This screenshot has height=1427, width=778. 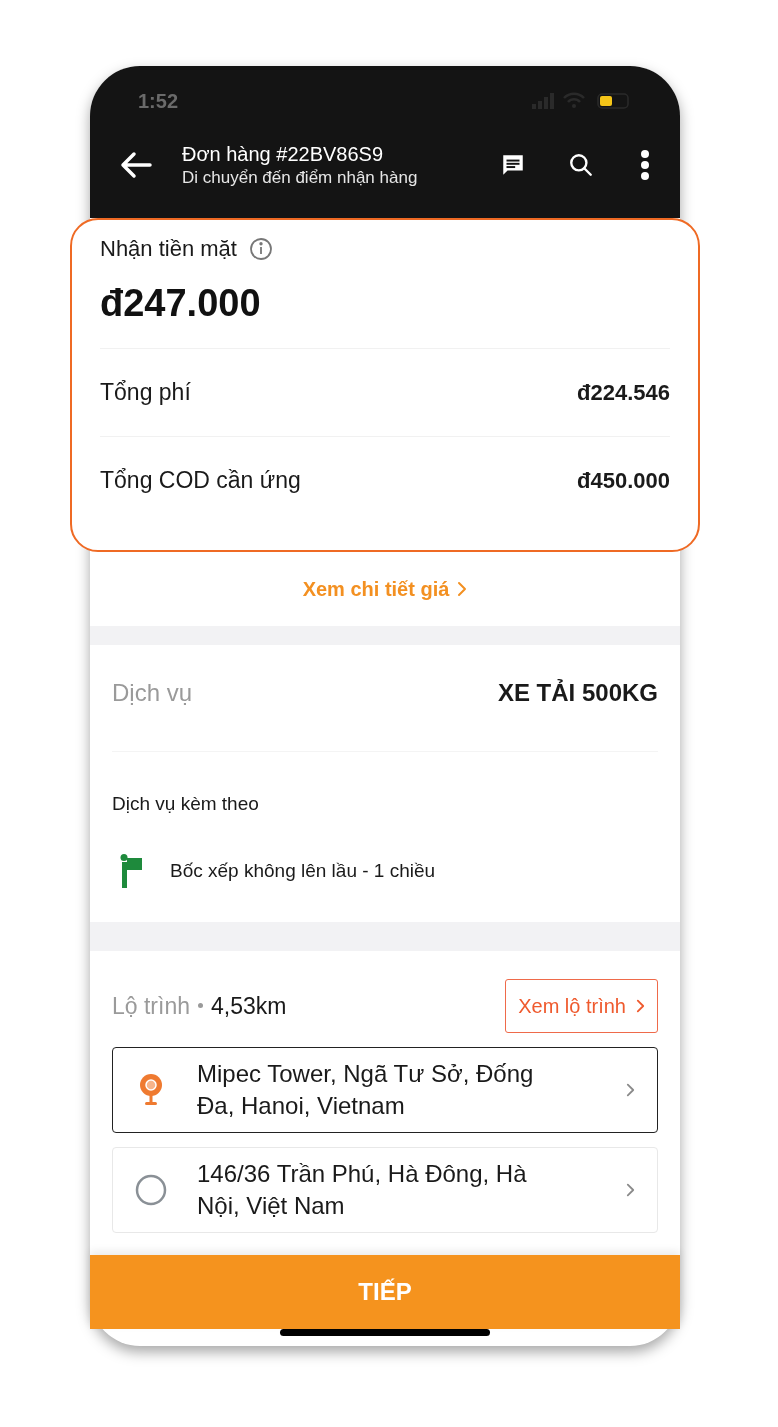 I want to click on stop-address: Mipec Tower, Ngã Tư Sở, Đống Đa, Hanoi, Vietnam, so click(x=366, y=1089).